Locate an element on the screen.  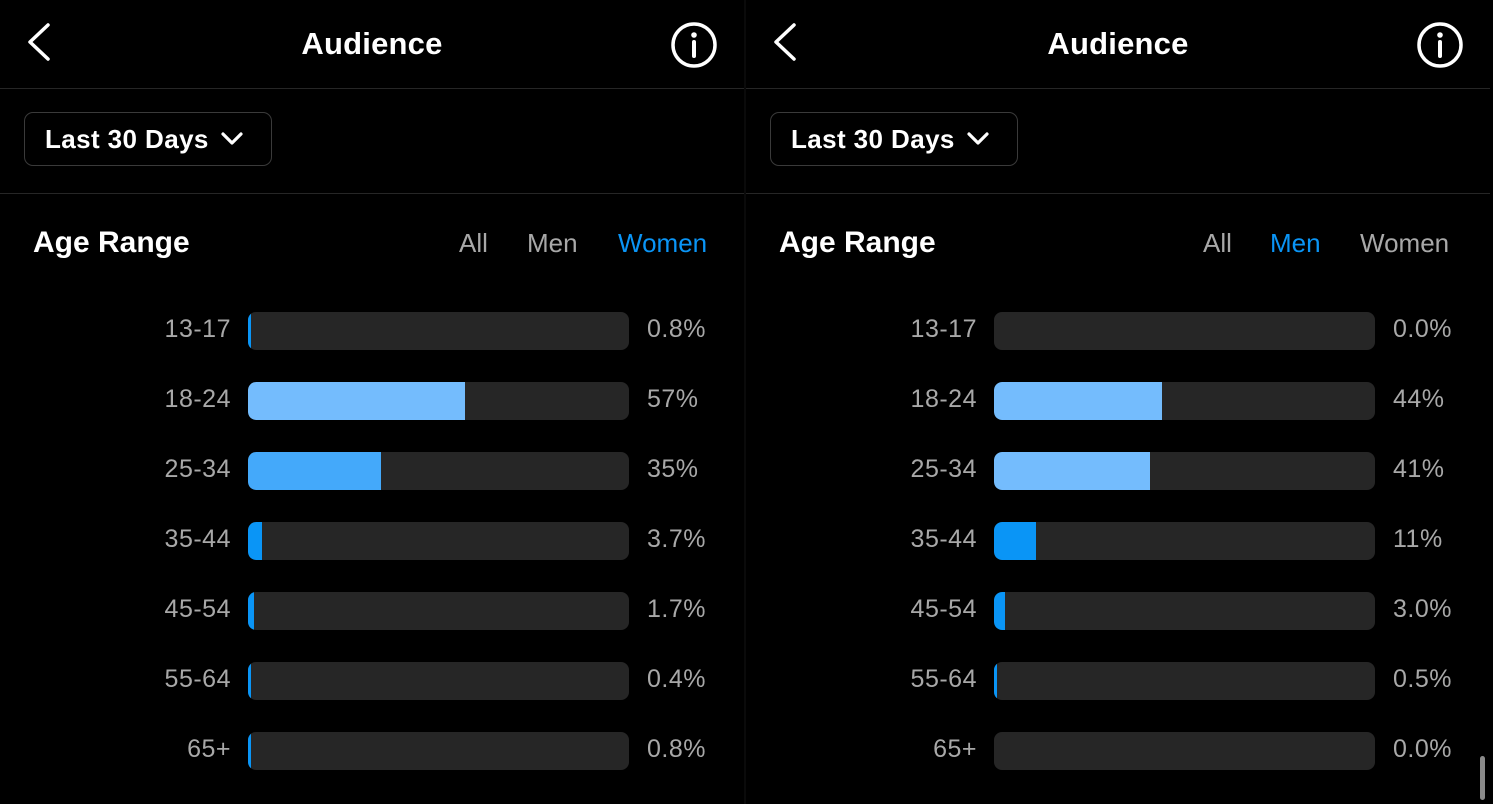
age-range-percent: 0.4% is located at coordinates (676, 679).